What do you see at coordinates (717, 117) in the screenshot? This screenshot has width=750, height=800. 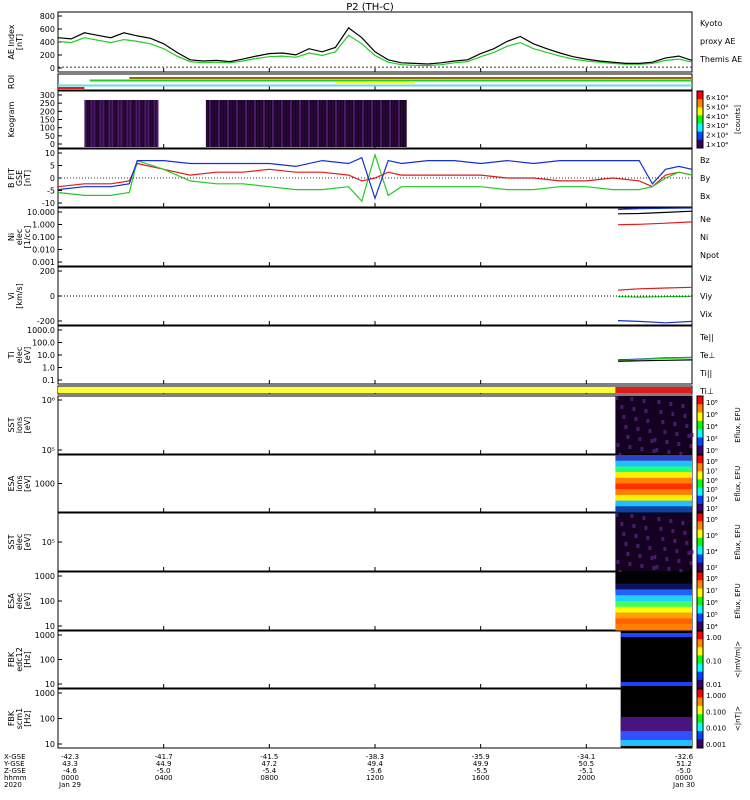 I see `colorbar-tick-label: 4×10⁴` at bounding box center [717, 117].